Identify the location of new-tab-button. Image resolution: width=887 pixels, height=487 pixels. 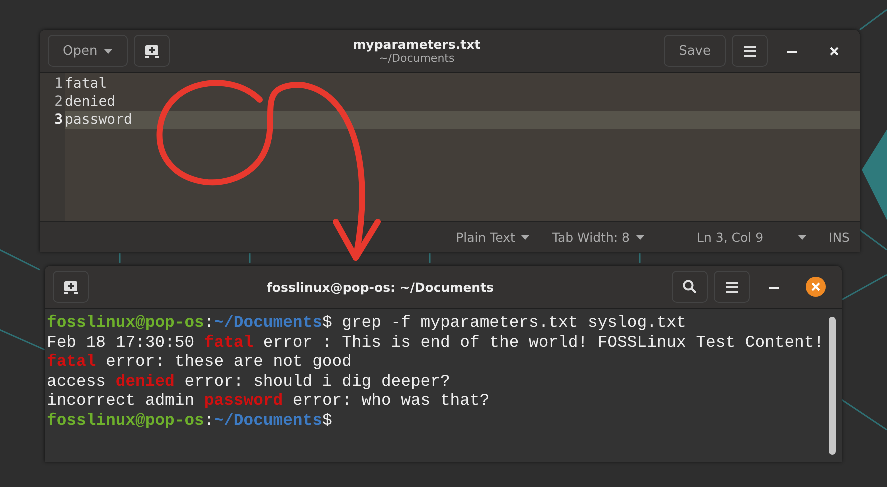
(71, 287).